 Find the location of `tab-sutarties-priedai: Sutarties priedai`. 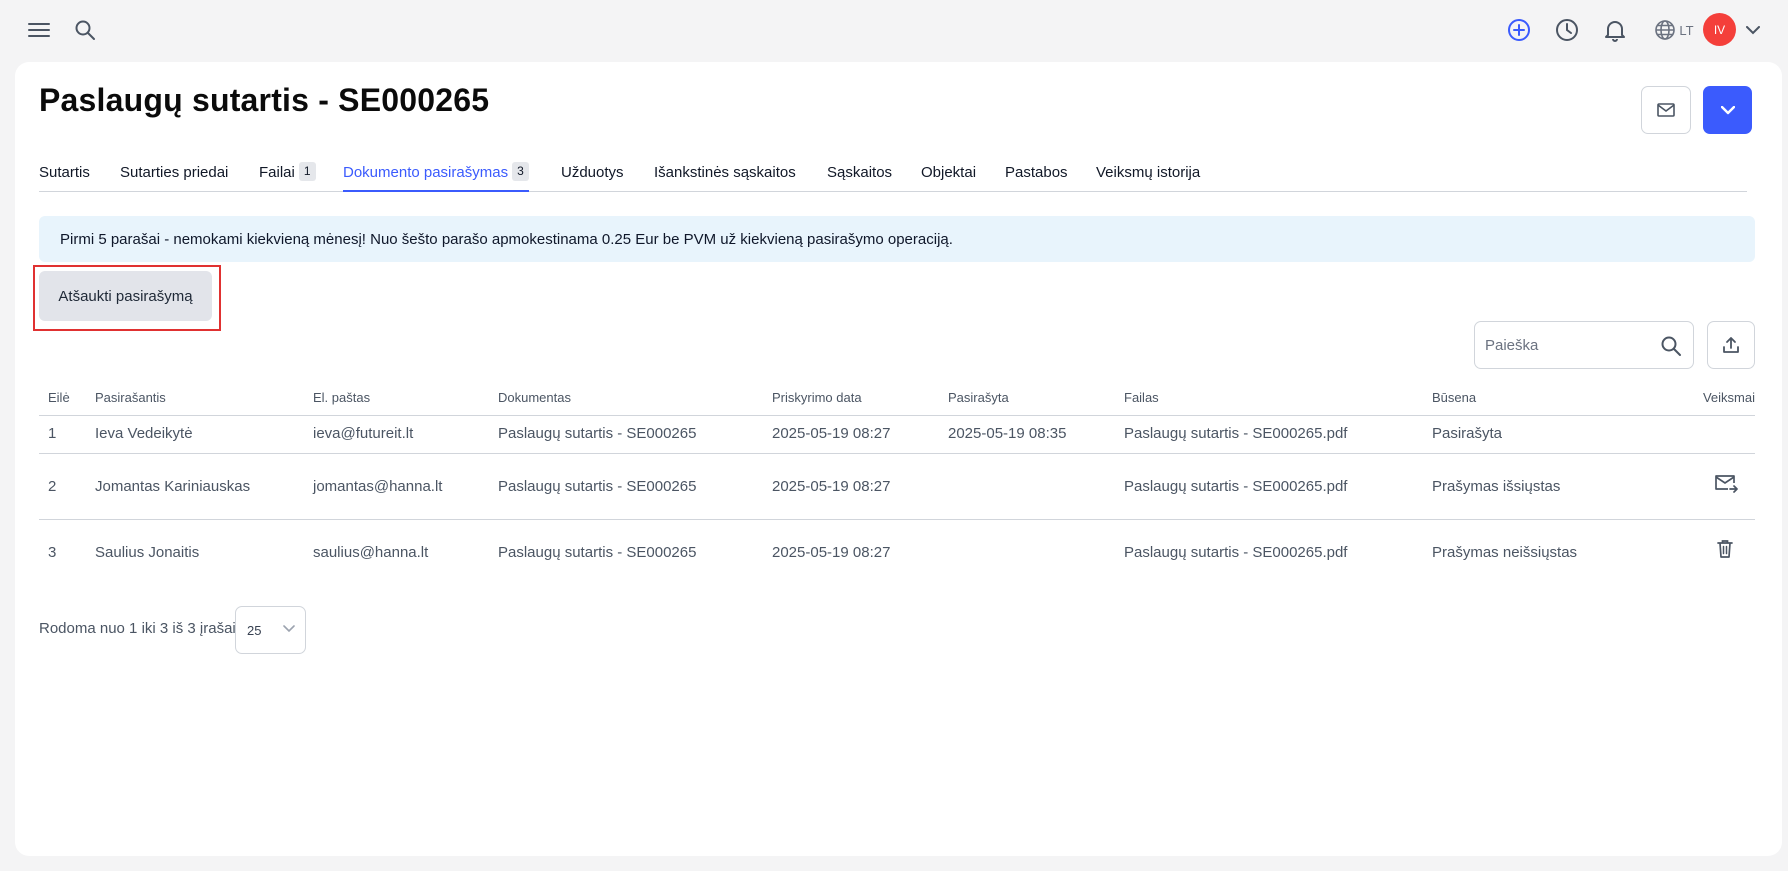

tab-sutarties-priedai: Sutarties priedai is located at coordinates (174, 175).